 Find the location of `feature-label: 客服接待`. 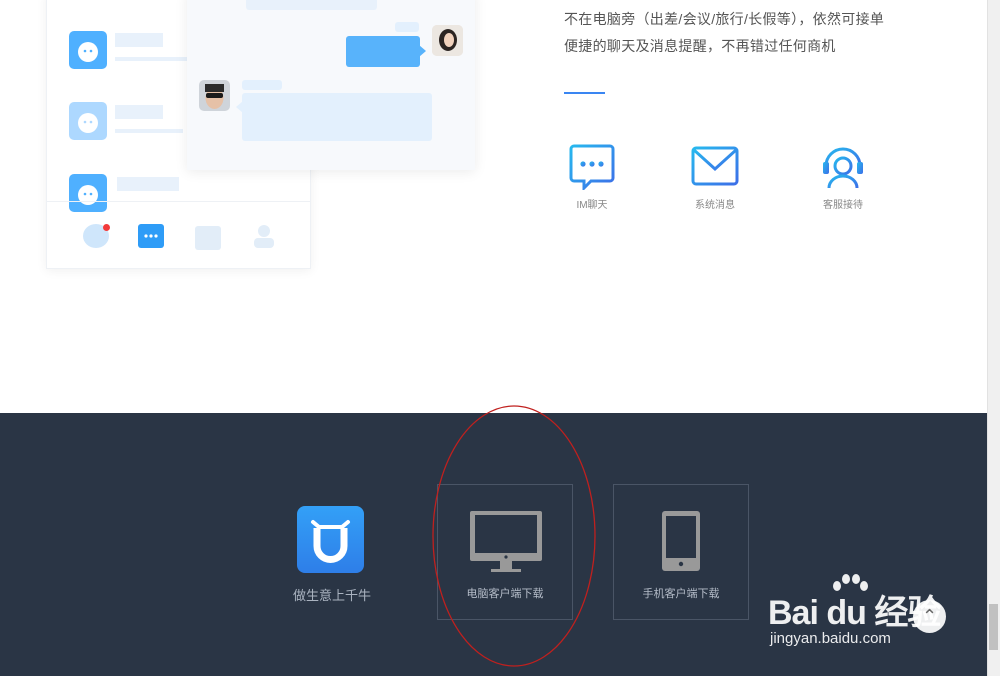

feature-label: 客服接待 is located at coordinates (843, 205).